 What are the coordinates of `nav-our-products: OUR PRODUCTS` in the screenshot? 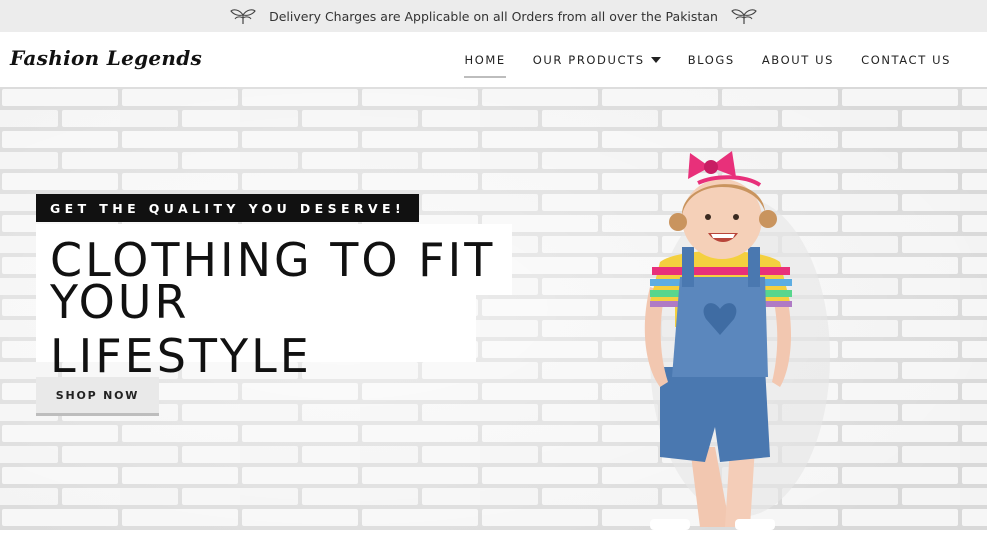 It's located at (597, 60).